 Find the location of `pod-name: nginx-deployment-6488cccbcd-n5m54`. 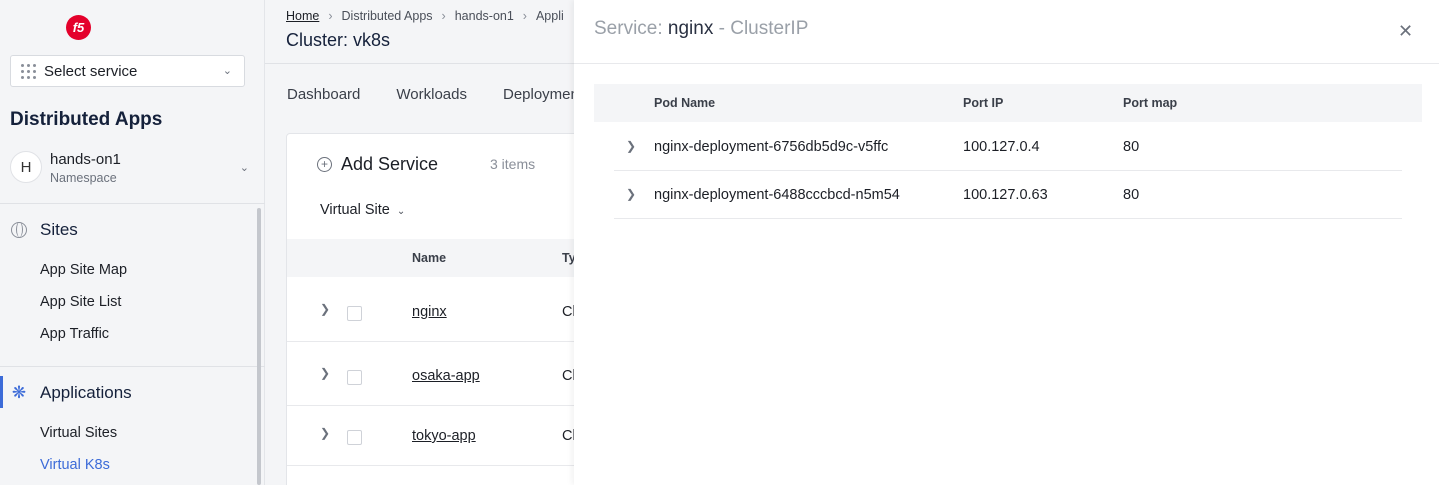

pod-name: nginx-deployment-6488cccbcd-n5m54 is located at coordinates (777, 195).